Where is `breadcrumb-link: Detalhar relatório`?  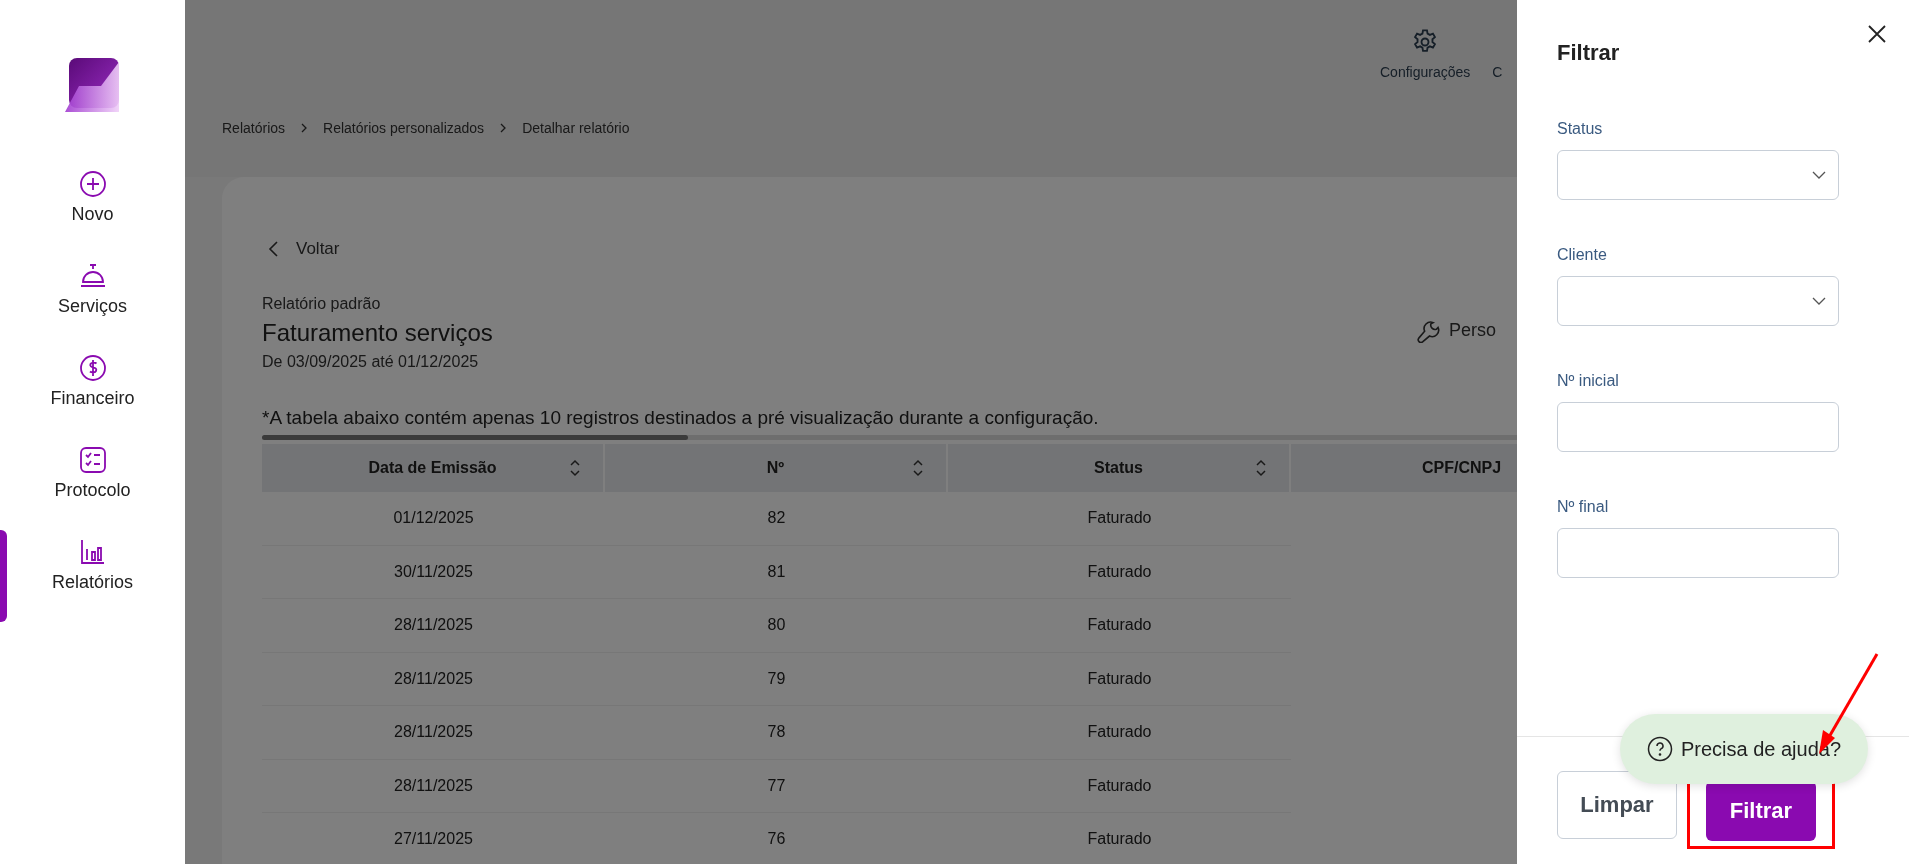
breadcrumb-link: Detalhar relatório is located at coordinates (576, 128).